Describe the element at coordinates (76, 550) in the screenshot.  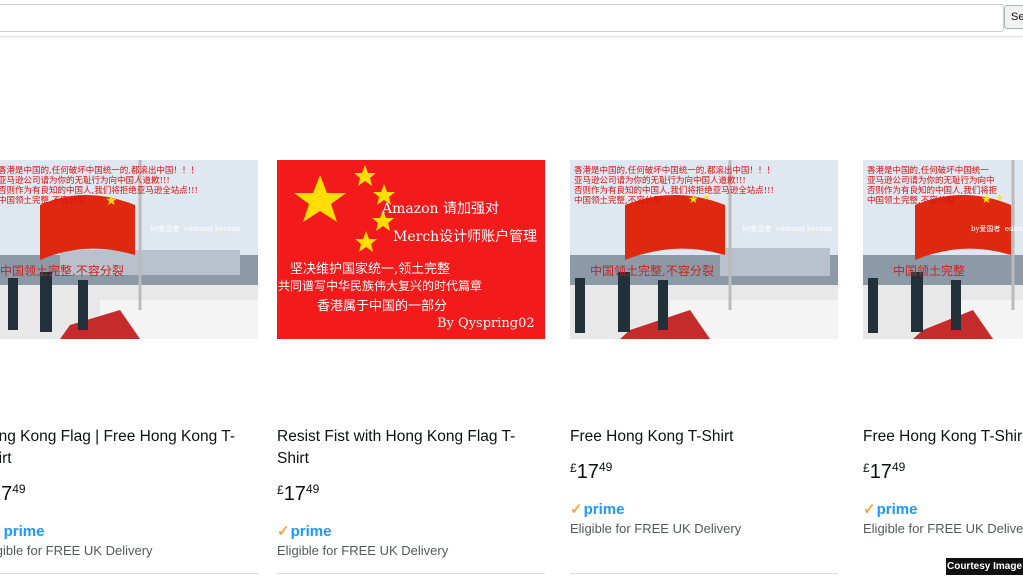
I see `delivery-info: ligible for FREE UK Delivery` at that location.